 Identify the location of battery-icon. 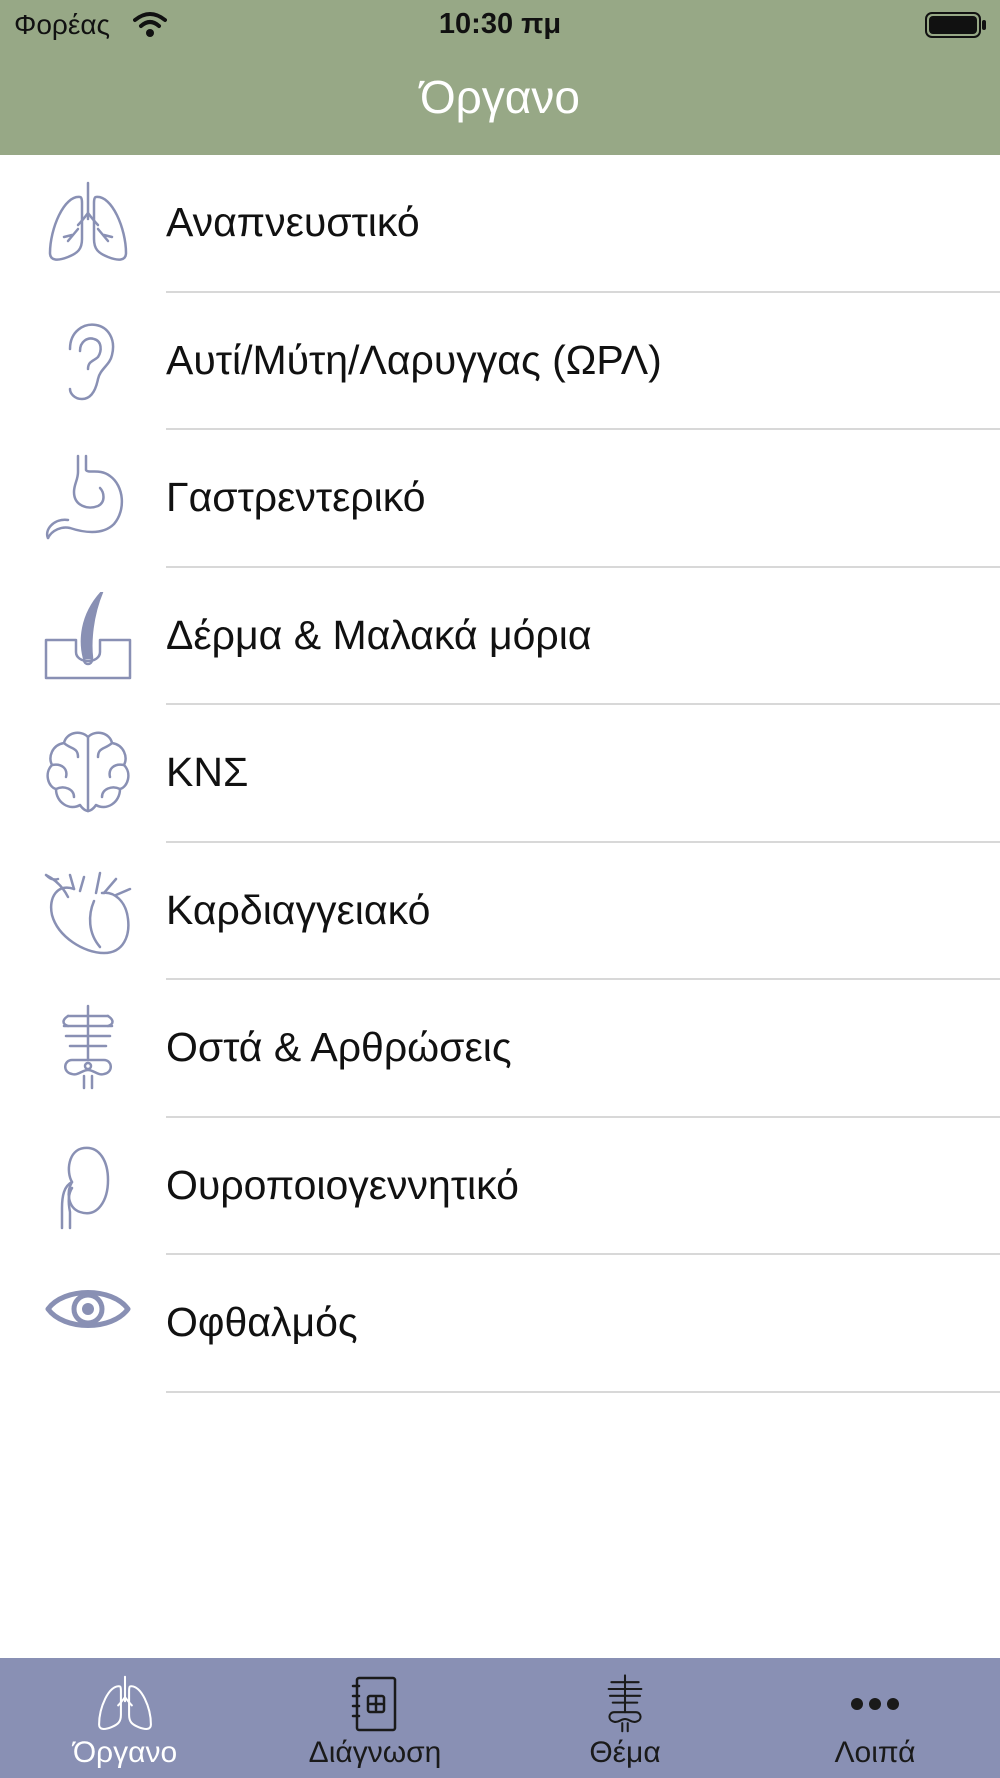
(955, 25).